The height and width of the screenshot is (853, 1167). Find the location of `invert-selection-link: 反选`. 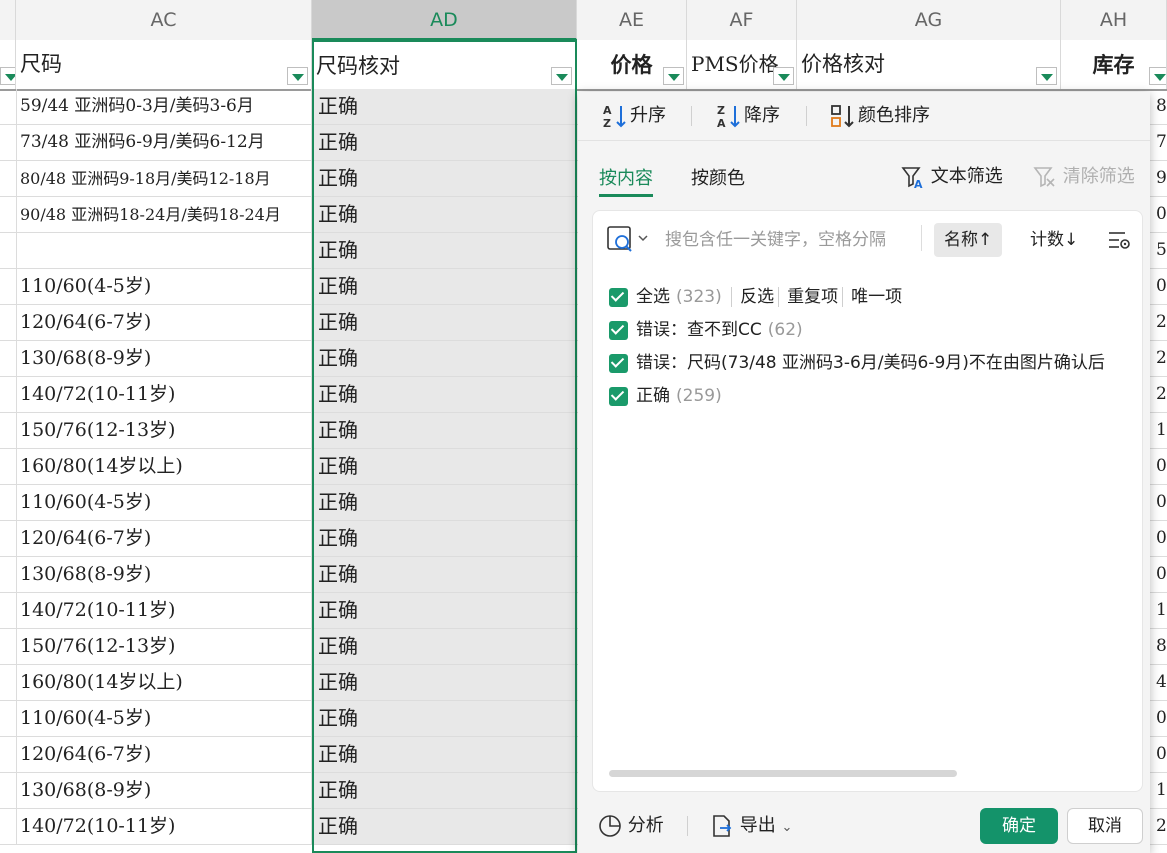

invert-selection-link: 反选 is located at coordinates (753, 297).